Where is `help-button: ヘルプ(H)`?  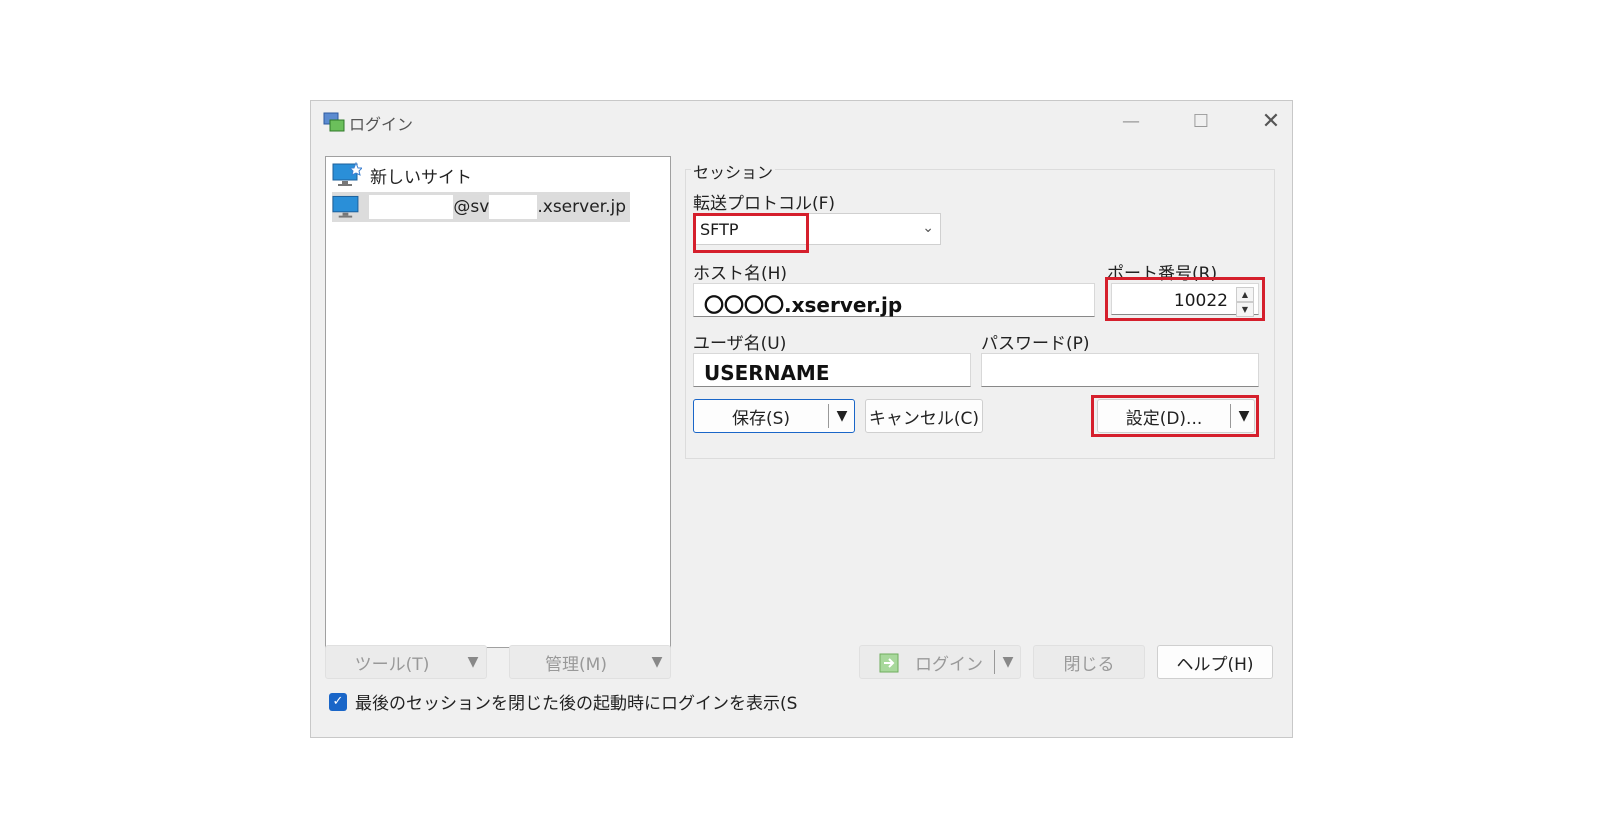 help-button: ヘルプ(H) is located at coordinates (1215, 662).